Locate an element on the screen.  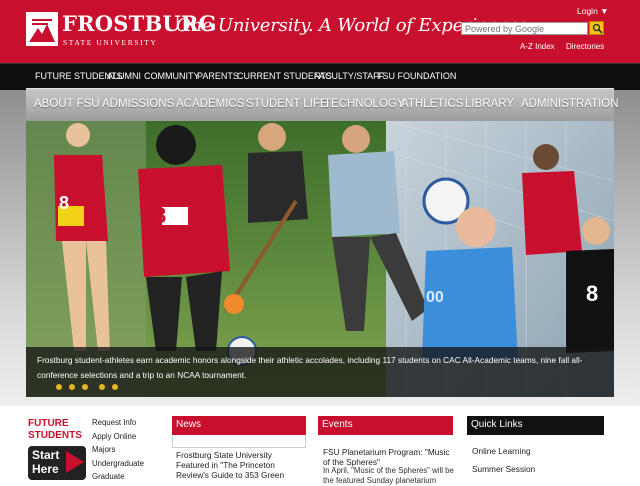
news-heading: News is located at coordinates (239, 425).